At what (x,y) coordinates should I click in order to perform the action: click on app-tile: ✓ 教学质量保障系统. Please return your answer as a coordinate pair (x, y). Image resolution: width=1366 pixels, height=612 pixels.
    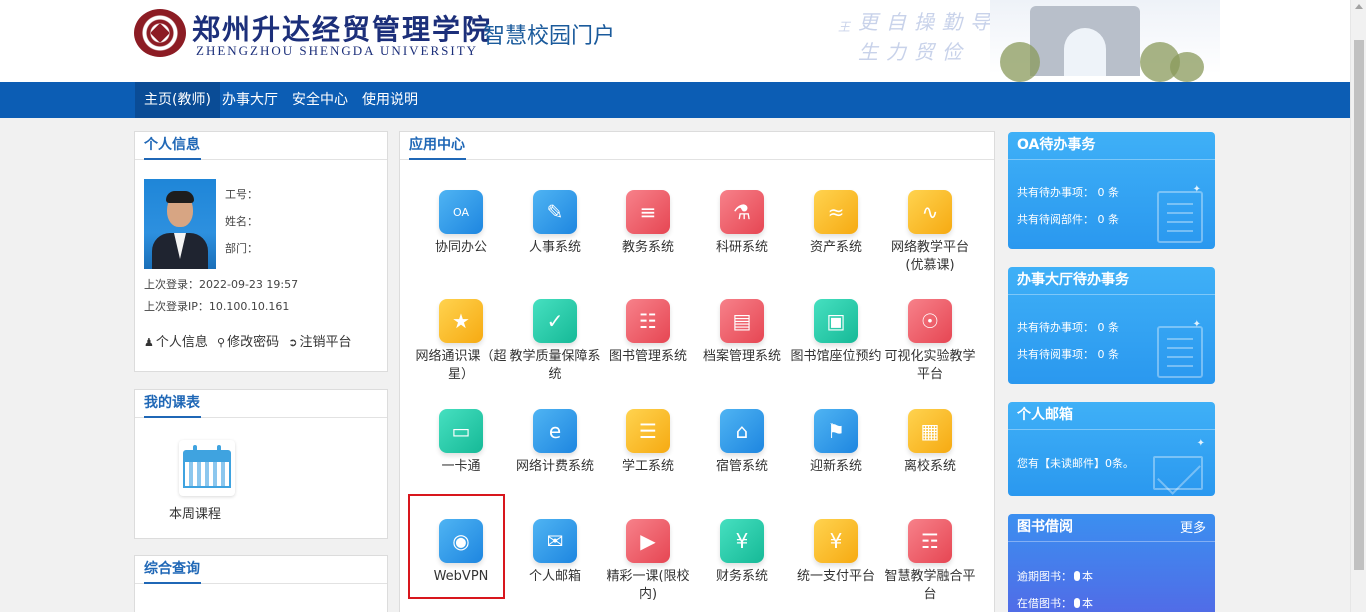
    Looking at the image, I should click on (555, 341).